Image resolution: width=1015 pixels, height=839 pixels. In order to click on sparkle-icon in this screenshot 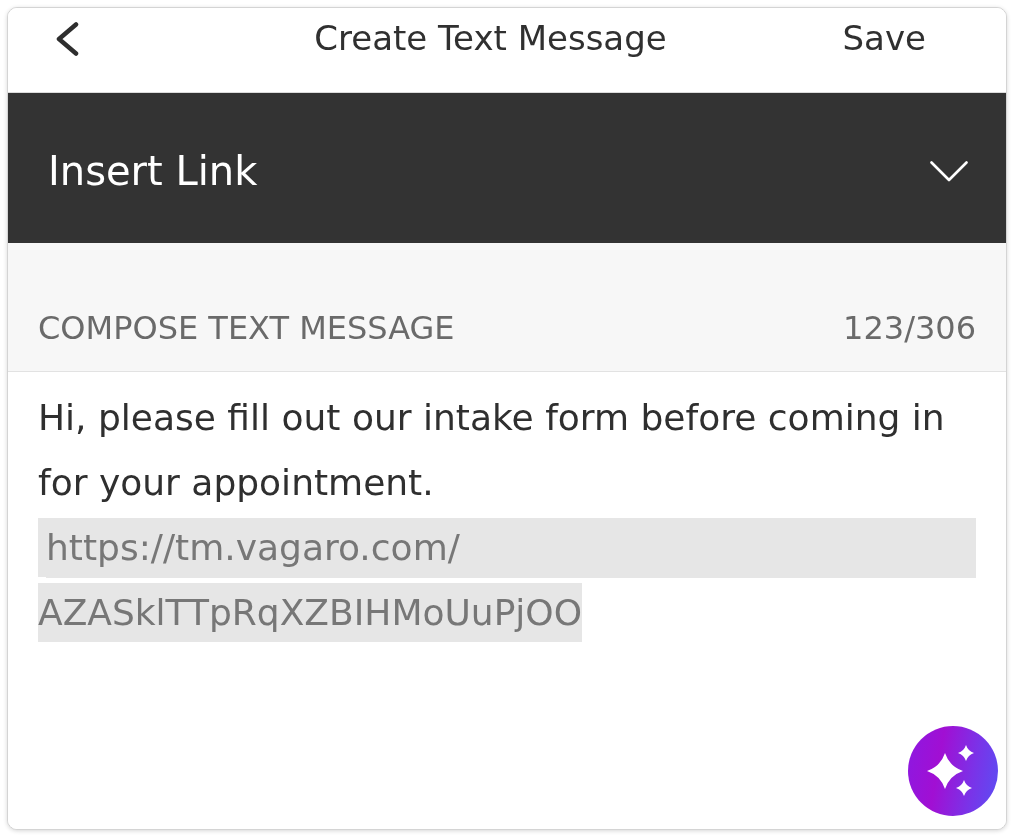, I will do `click(950, 770)`.